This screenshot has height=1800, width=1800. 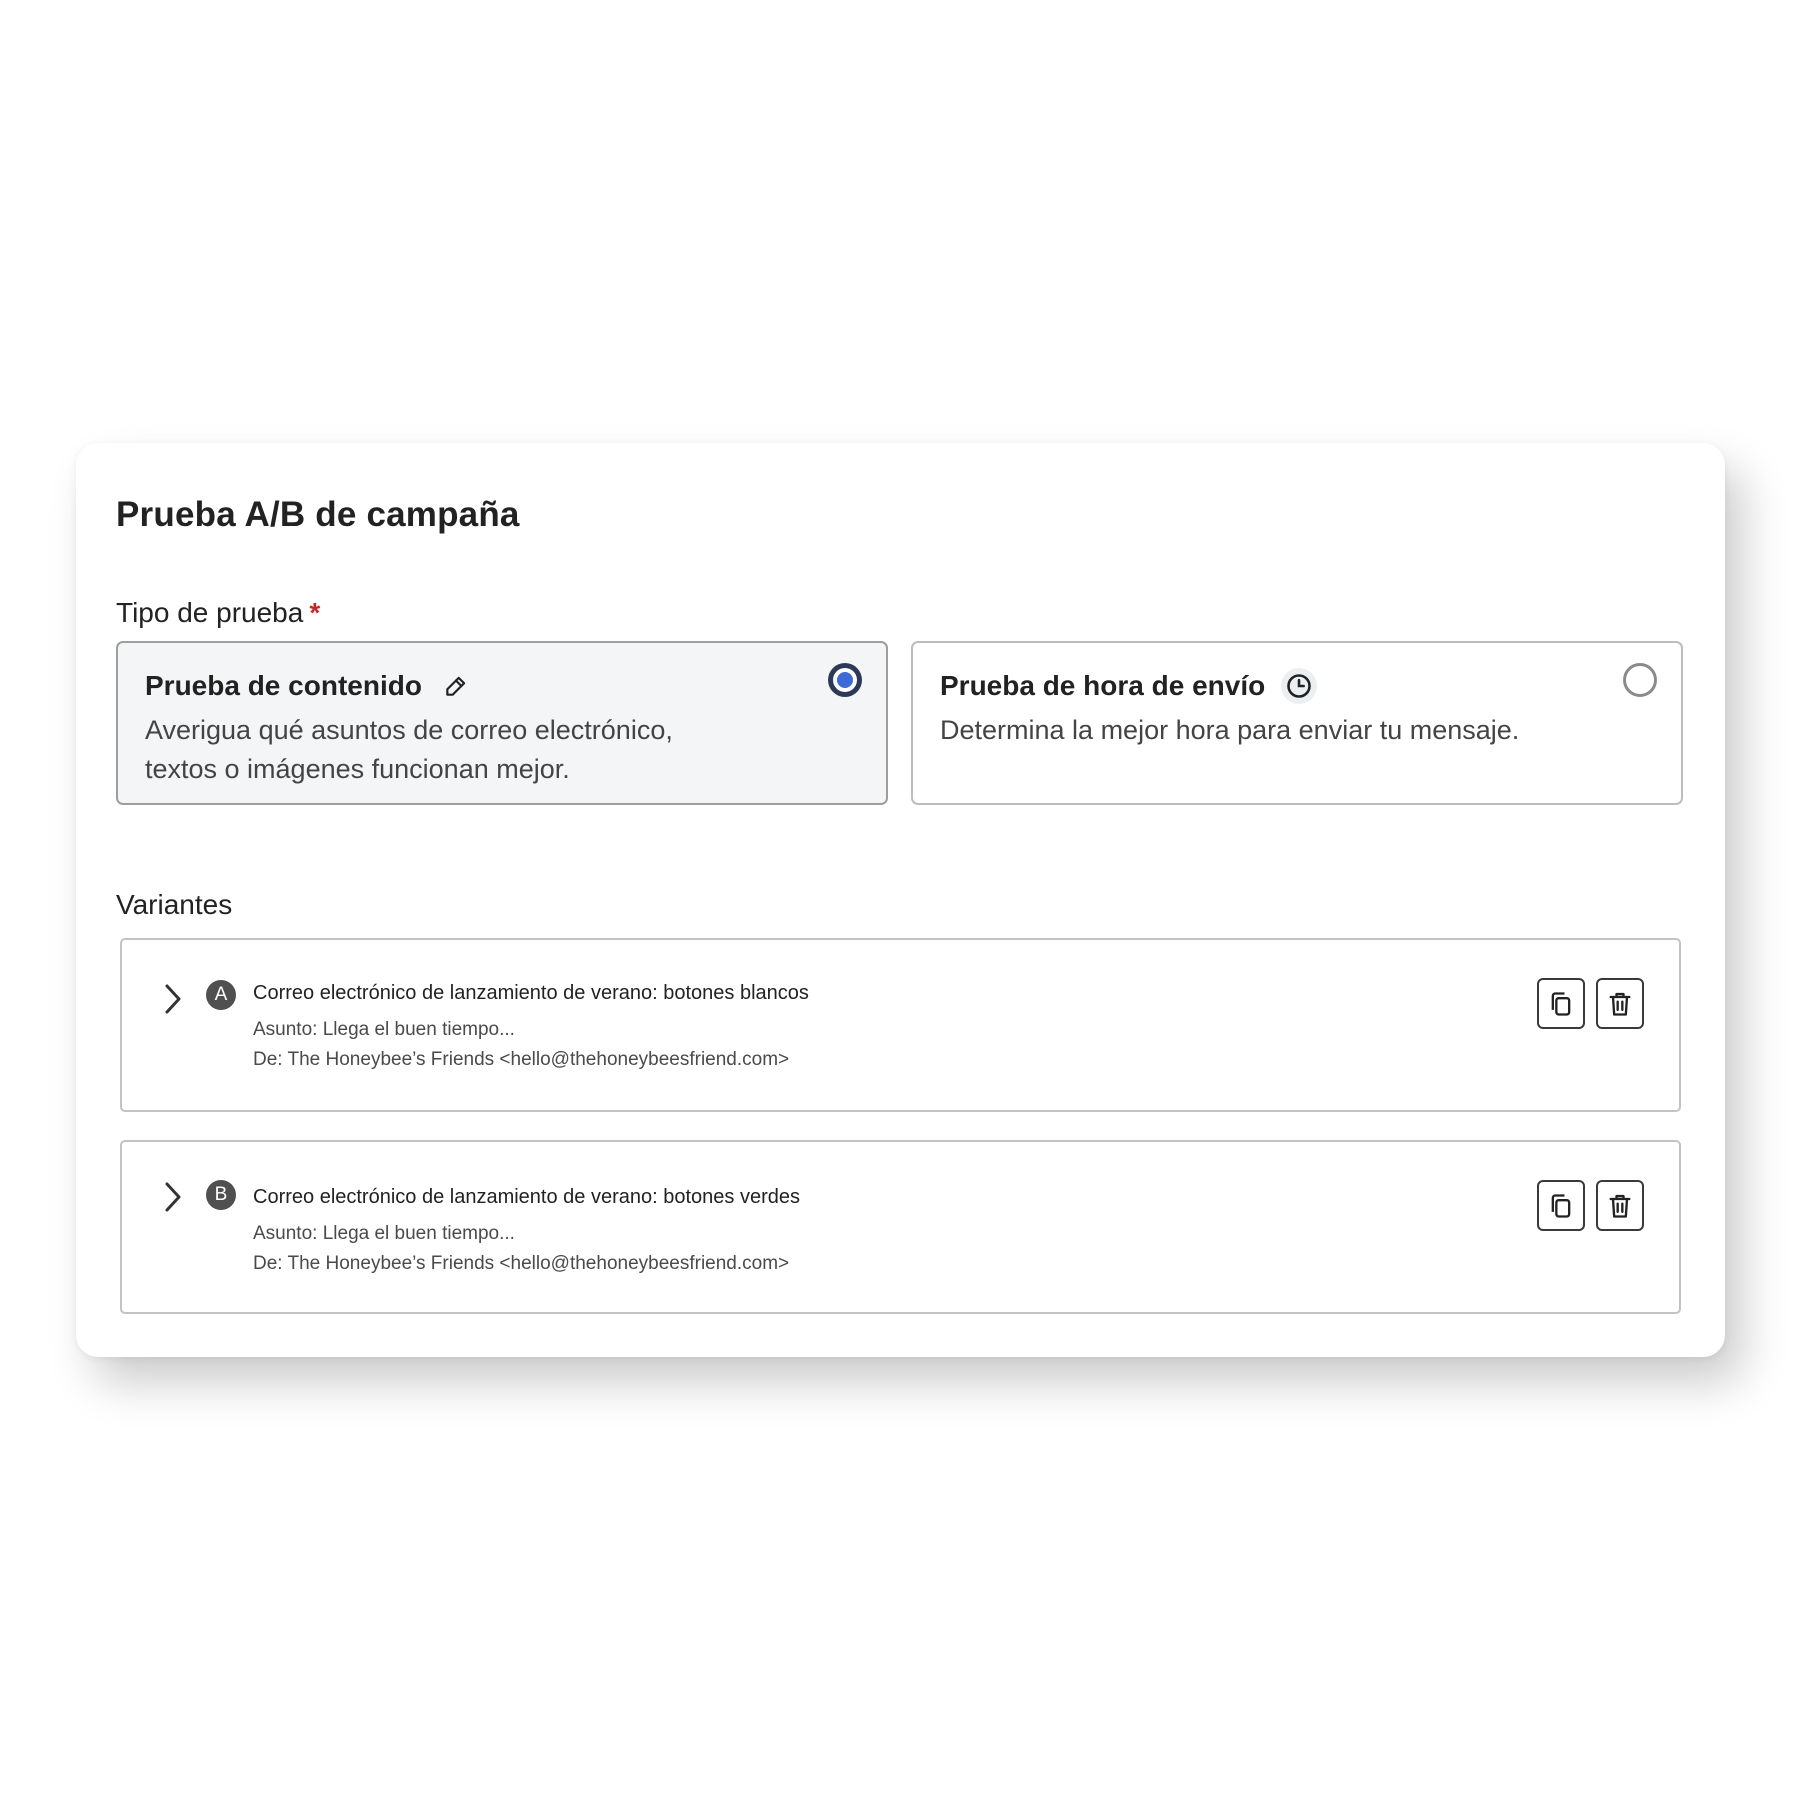 What do you see at coordinates (315, 612) in the screenshot?
I see `required-asterisk: *` at bounding box center [315, 612].